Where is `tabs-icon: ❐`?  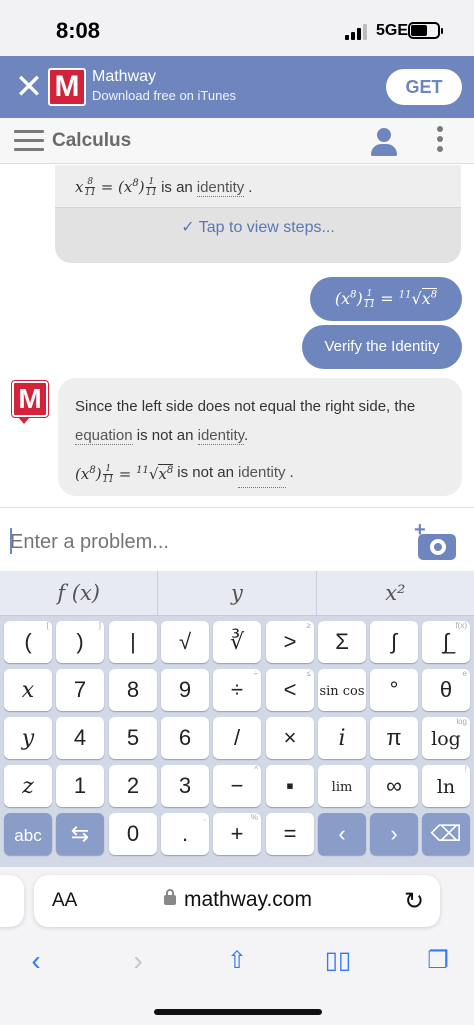 tabs-icon: ❐ is located at coordinates (438, 961).